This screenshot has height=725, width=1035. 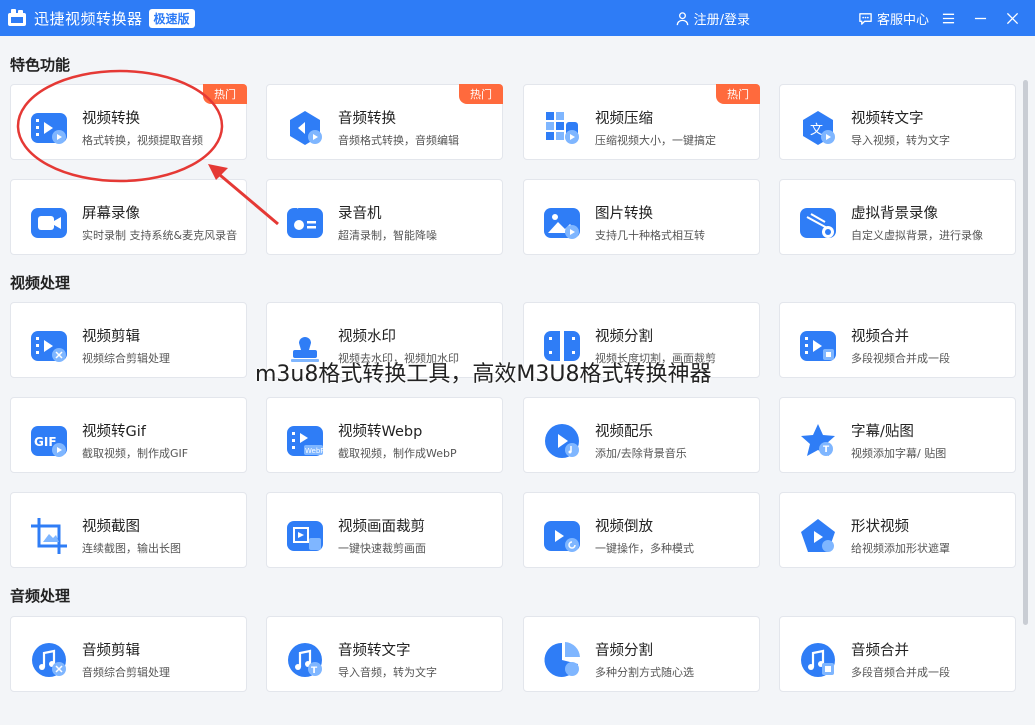 What do you see at coordinates (624, 651) in the screenshot?
I see `feature-card-name: 音频分割` at bounding box center [624, 651].